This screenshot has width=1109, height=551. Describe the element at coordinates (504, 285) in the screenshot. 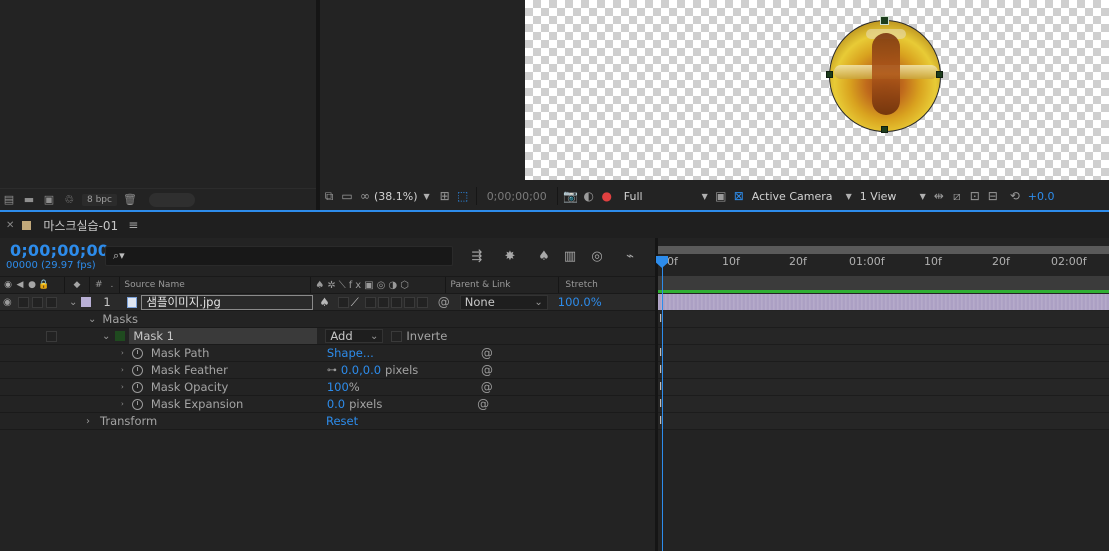

I see `parent-link-column-header: Parent & Link` at that location.